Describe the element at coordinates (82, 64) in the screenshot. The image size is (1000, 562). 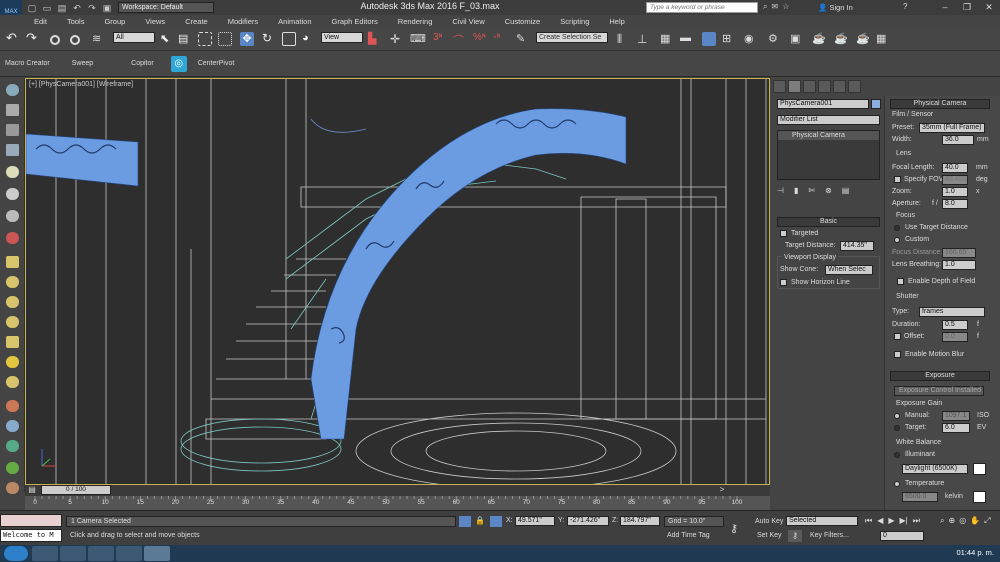
I see `ribbon-sweep: Sweep` at that location.